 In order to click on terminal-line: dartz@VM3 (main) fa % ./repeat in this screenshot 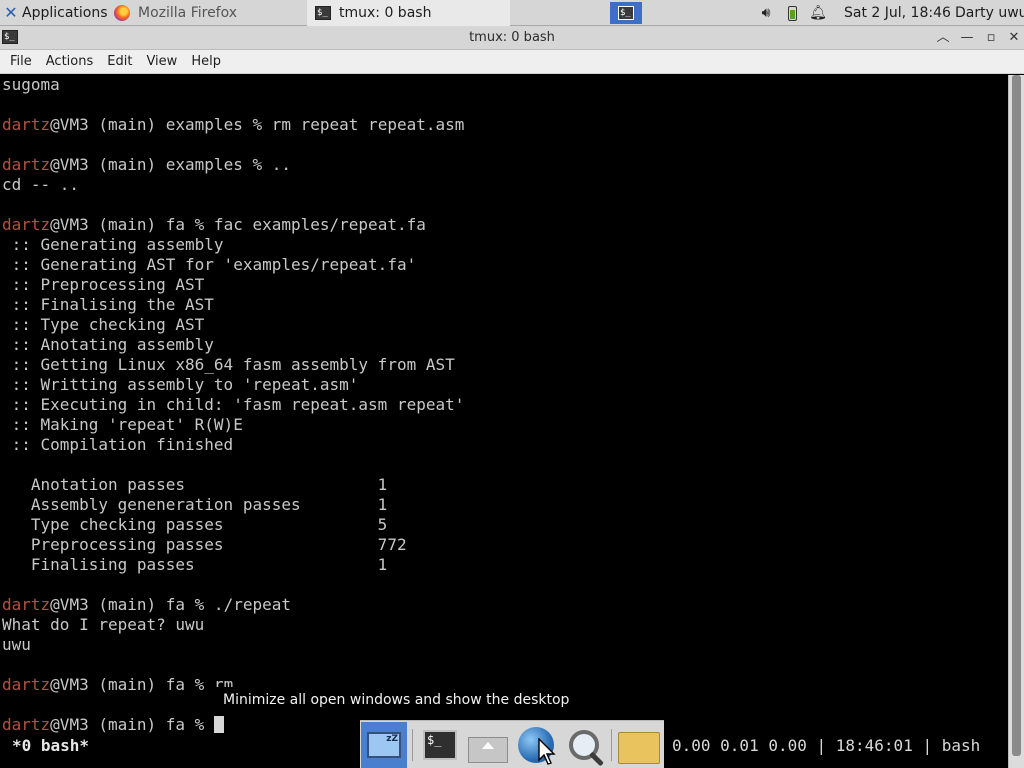, I will do `click(233, 605)`.